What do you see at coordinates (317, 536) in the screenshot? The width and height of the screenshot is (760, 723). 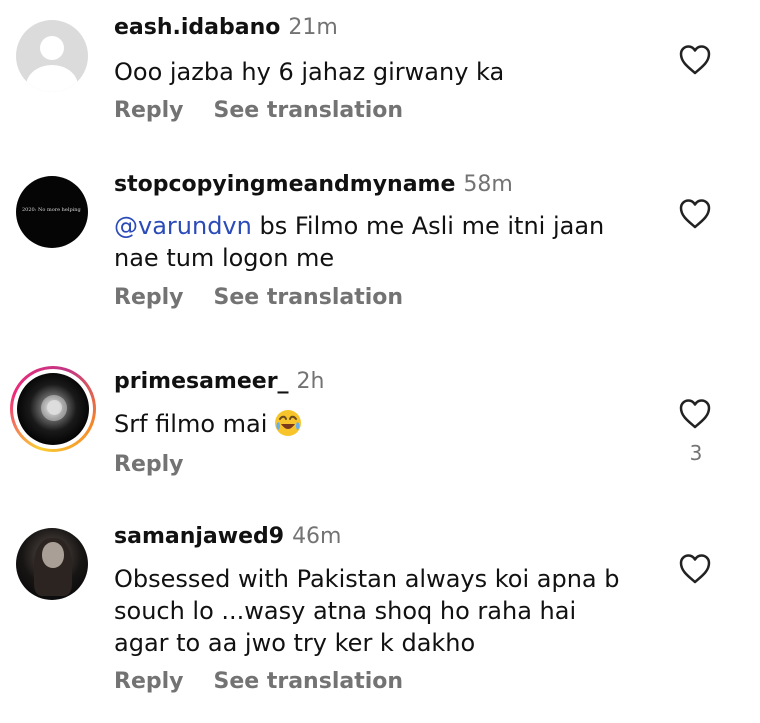 I see `comment-time: 46m` at bounding box center [317, 536].